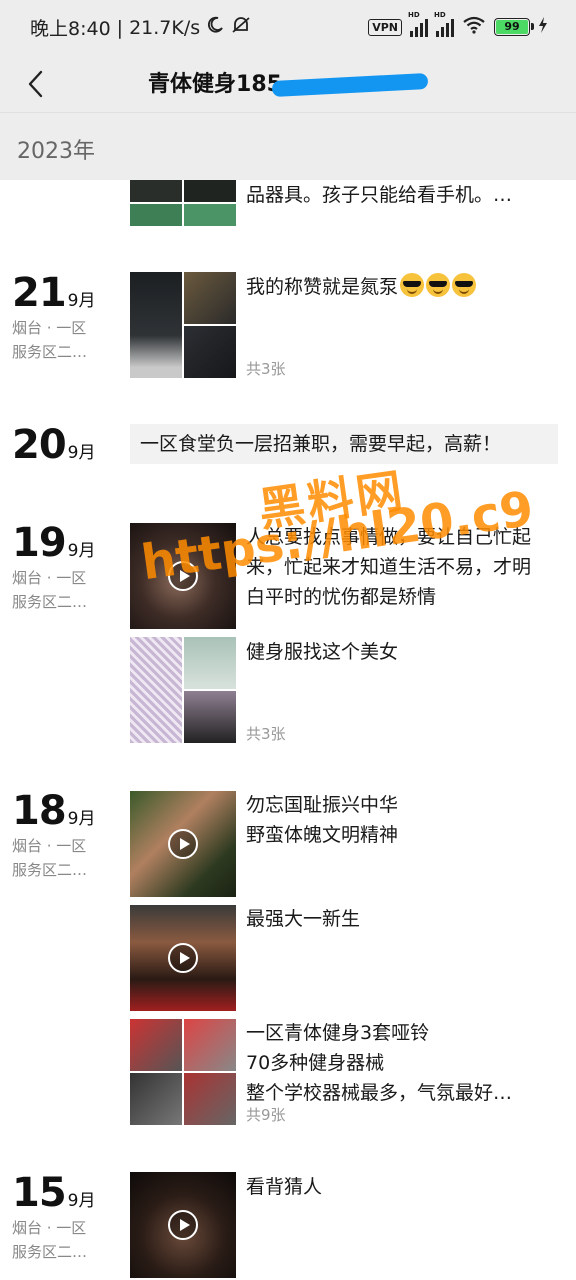  What do you see at coordinates (288, 146) in the screenshot?
I see `year-section-header: 2023年` at bounding box center [288, 146].